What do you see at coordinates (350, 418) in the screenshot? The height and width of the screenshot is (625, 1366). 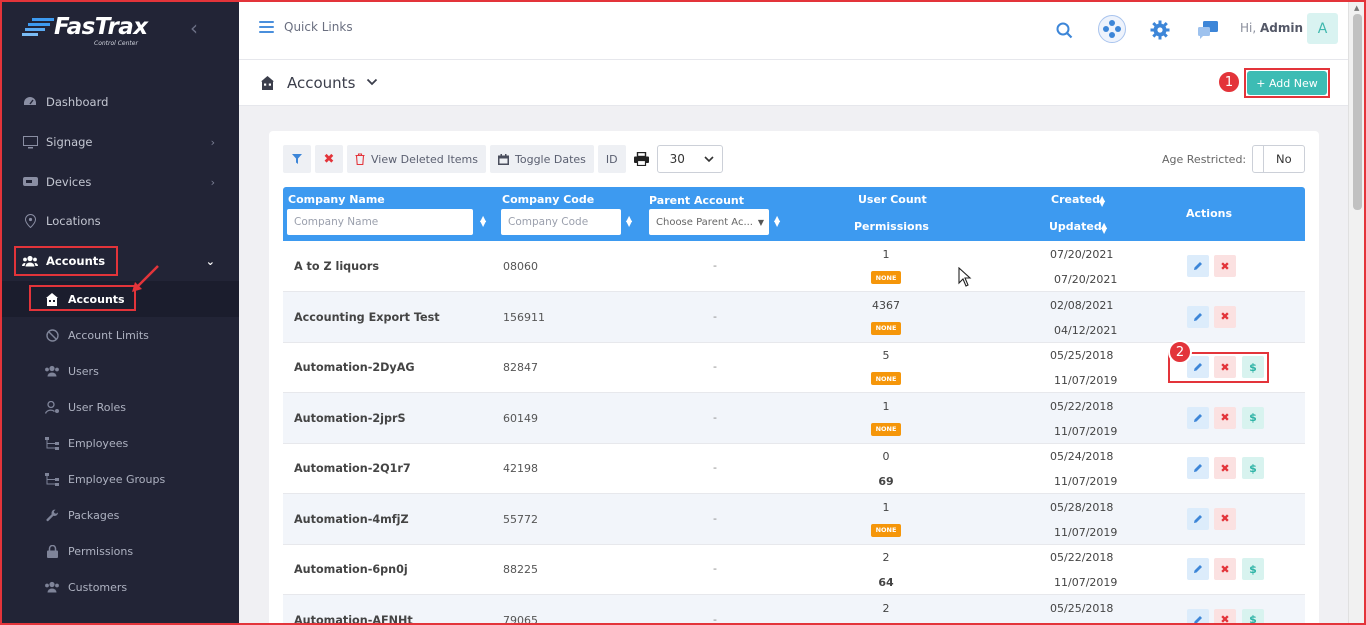 I see `company-name-cell: Automation-2jprS` at bounding box center [350, 418].